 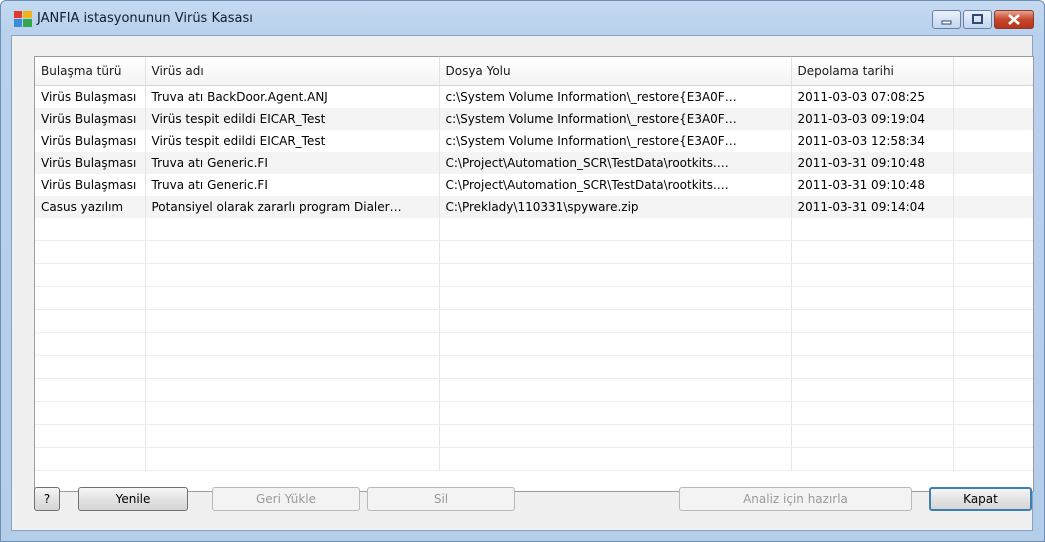 I want to click on cell-storage-date: 2011-03-03 07:08:25, so click(x=872, y=96).